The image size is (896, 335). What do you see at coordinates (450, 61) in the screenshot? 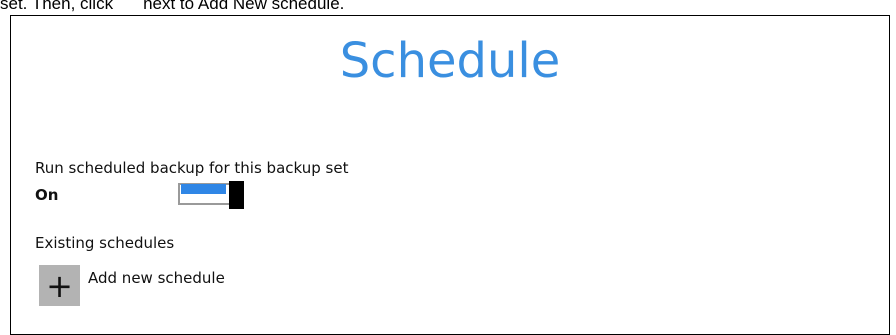
I see `page-title: Schedule` at bounding box center [450, 61].